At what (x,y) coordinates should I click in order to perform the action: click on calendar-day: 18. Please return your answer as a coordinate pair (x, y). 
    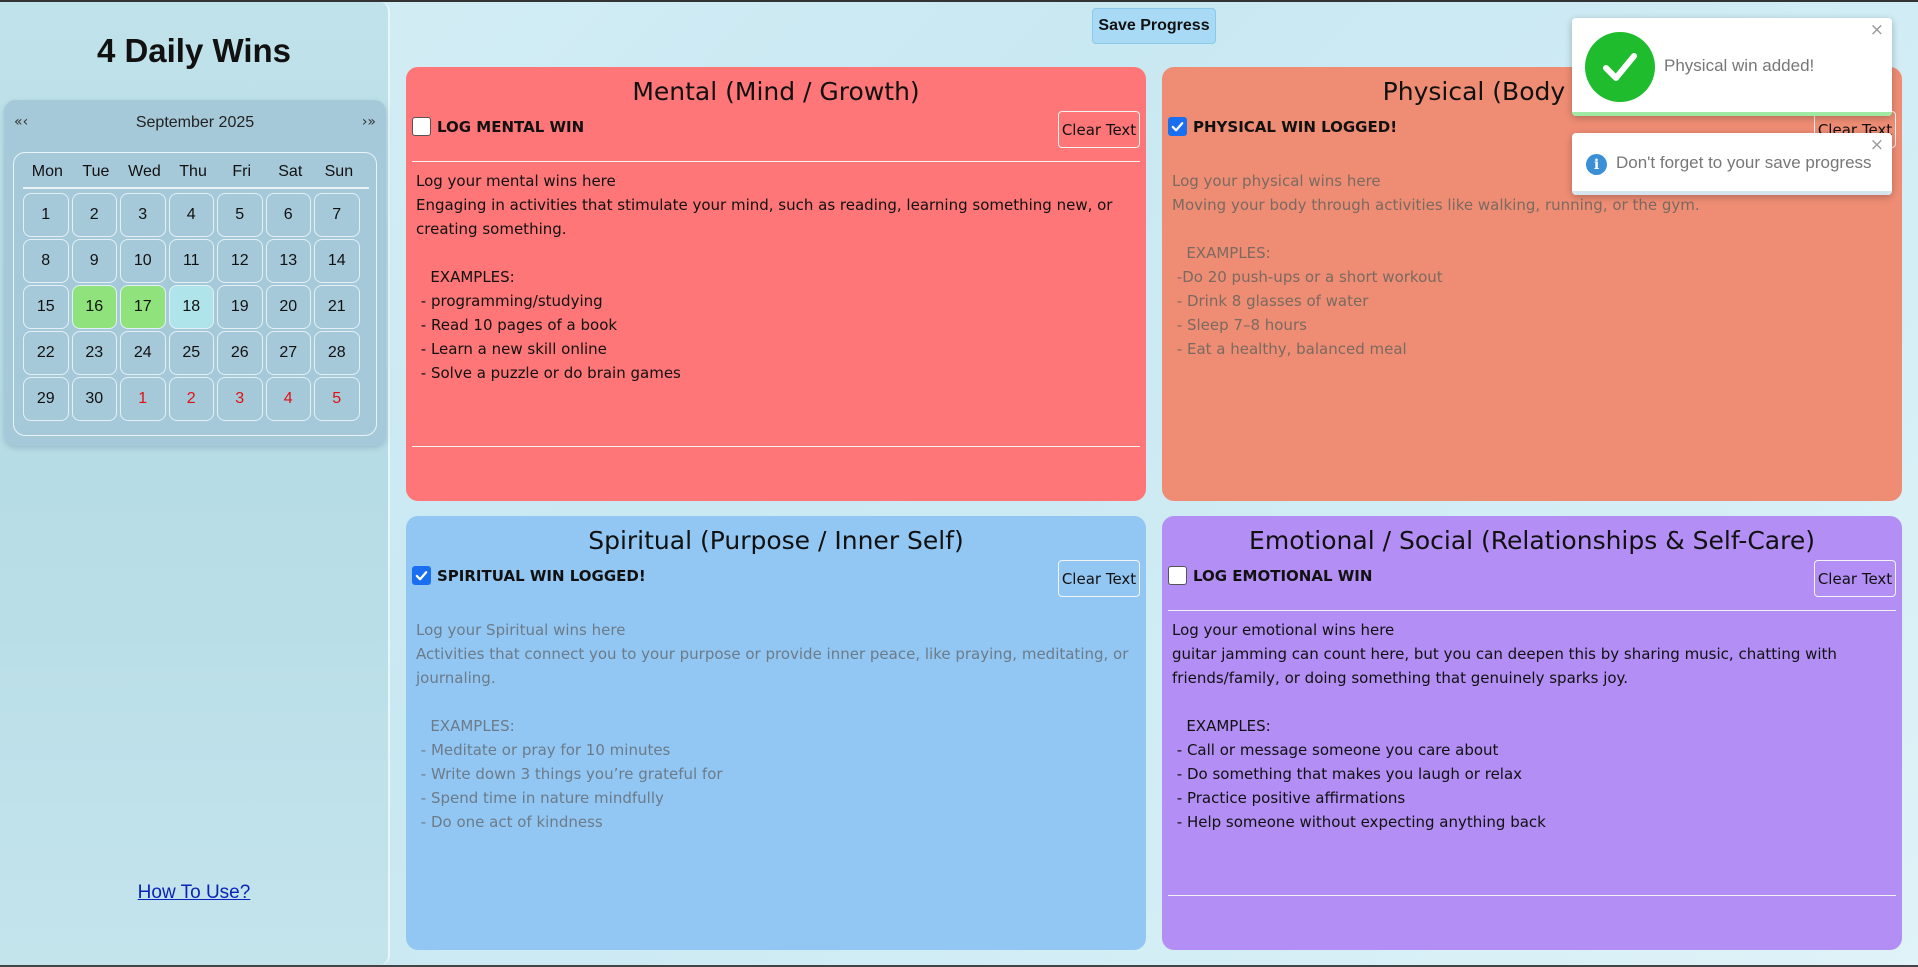
    Looking at the image, I should click on (191, 307).